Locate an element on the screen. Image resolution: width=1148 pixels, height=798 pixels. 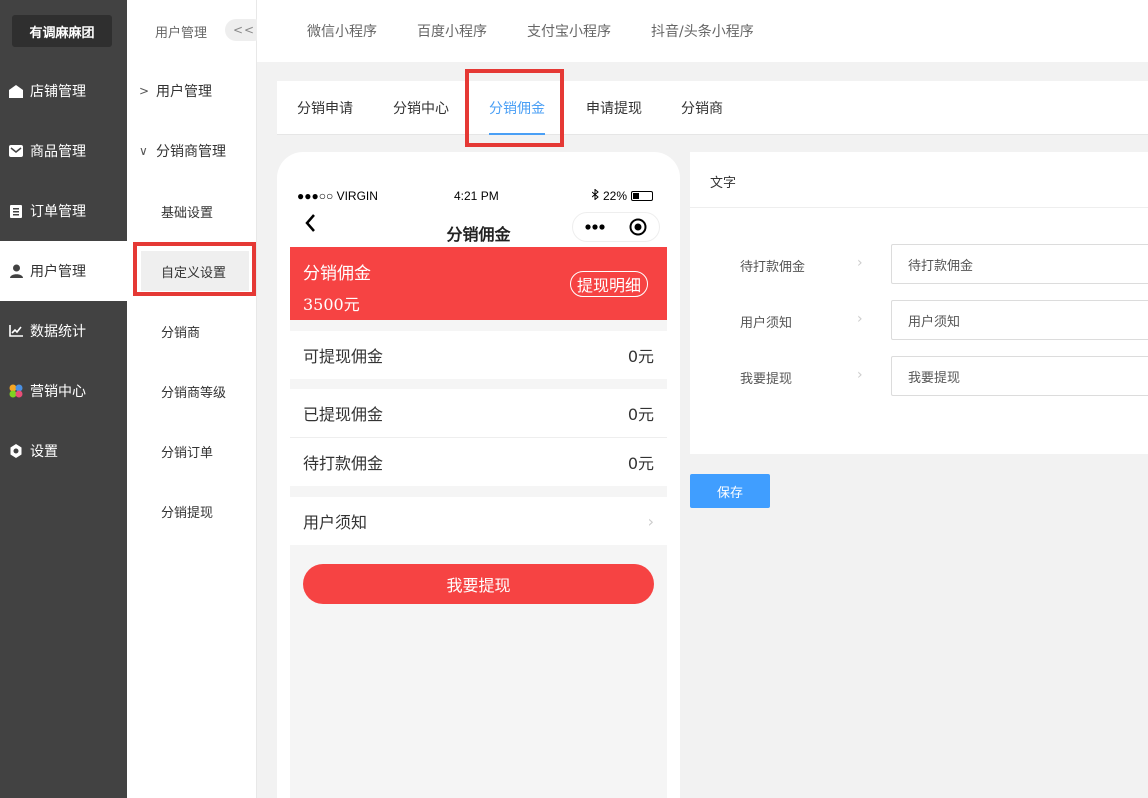
tab-distributor: 分销商 is located at coordinates (702, 108).